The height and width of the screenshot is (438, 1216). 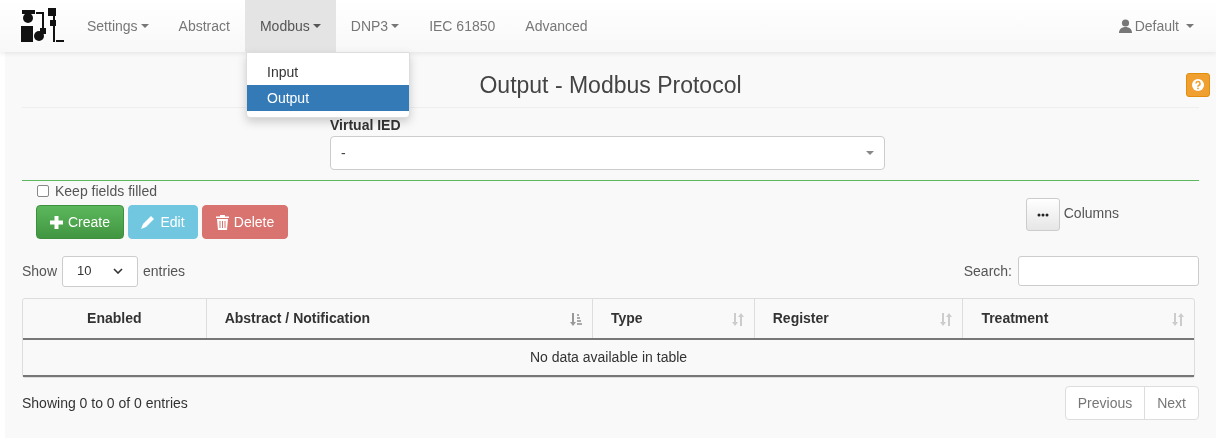 What do you see at coordinates (106, 191) in the screenshot?
I see `checkbox-label: Keep fields filled` at bounding box center [106, 191].